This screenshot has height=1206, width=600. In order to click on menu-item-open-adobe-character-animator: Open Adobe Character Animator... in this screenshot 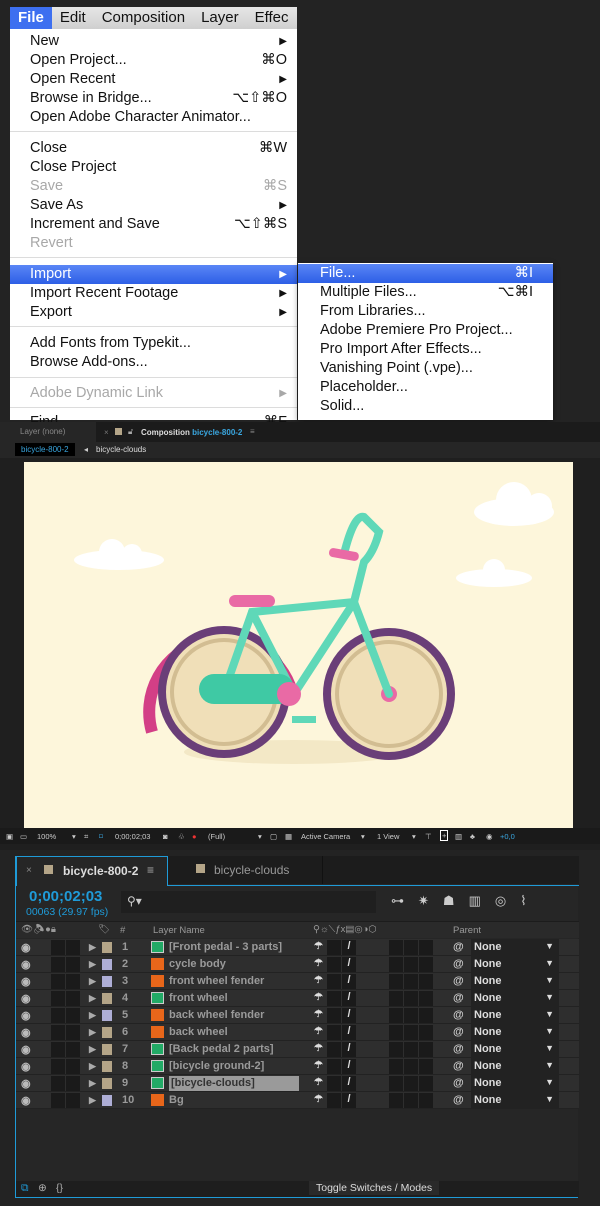, I will do `click(153, 117)`.